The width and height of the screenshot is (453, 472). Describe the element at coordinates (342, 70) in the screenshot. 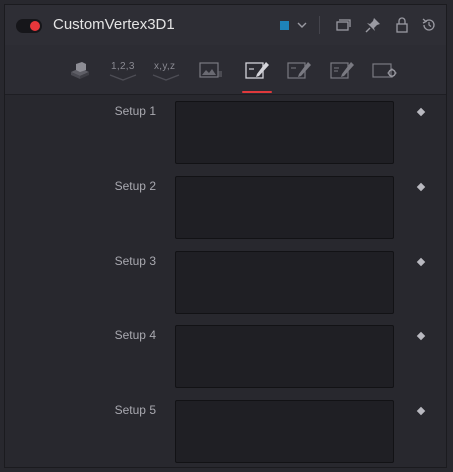

I see `expressions-tab-icon` at that location.